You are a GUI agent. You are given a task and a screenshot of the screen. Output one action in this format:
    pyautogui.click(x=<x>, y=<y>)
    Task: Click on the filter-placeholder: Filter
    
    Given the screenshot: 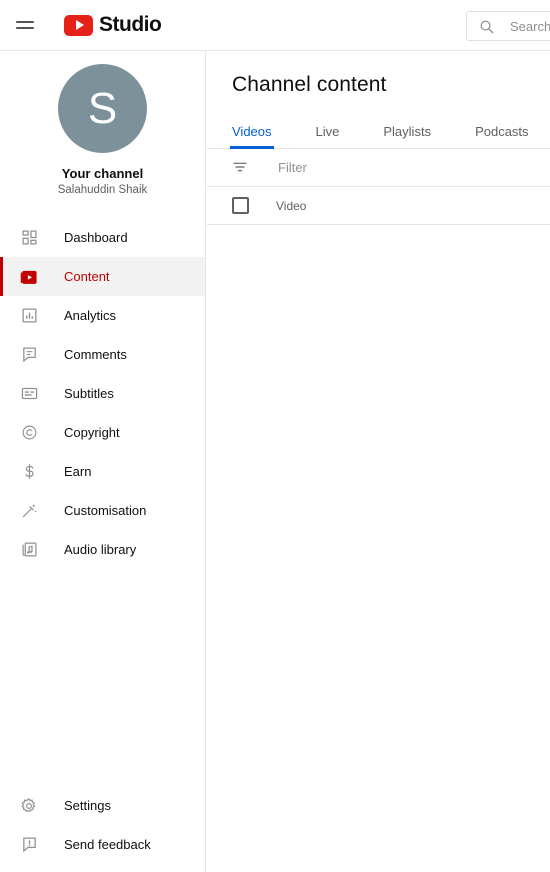 What is the action you would take?
    pyautogui.click(x=292, y=167)
    